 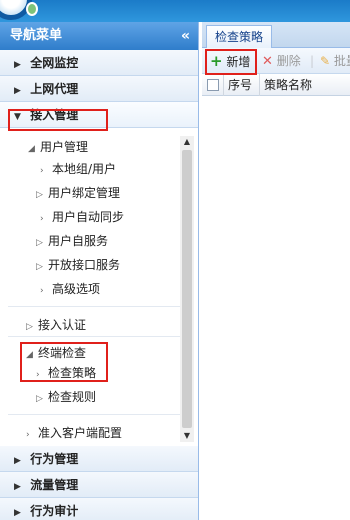 What do you see at coordinates (76, 289) in the screenshot?
I see `tree-item-label: 高级选项` at bounding box center [76, 289].